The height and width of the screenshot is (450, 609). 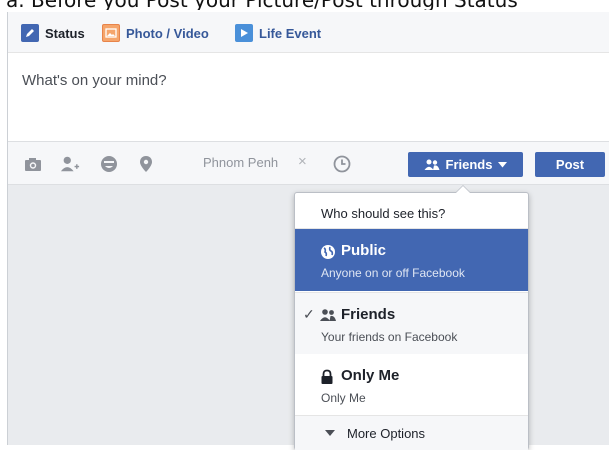 I want to click on chevron-down-icon, so click(x=503, y=164).